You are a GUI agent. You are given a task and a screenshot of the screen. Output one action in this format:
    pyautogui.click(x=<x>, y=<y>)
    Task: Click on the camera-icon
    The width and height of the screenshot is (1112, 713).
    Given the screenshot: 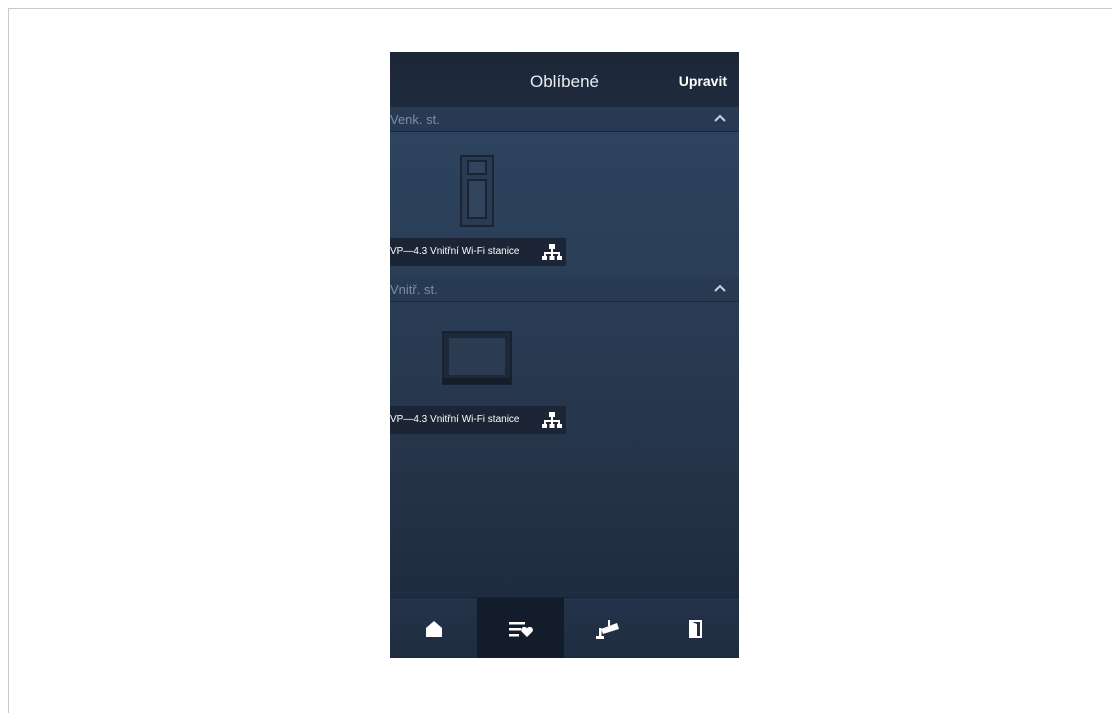 What is the action you would take?
    pyautogui.click(x=607, y=629)
    